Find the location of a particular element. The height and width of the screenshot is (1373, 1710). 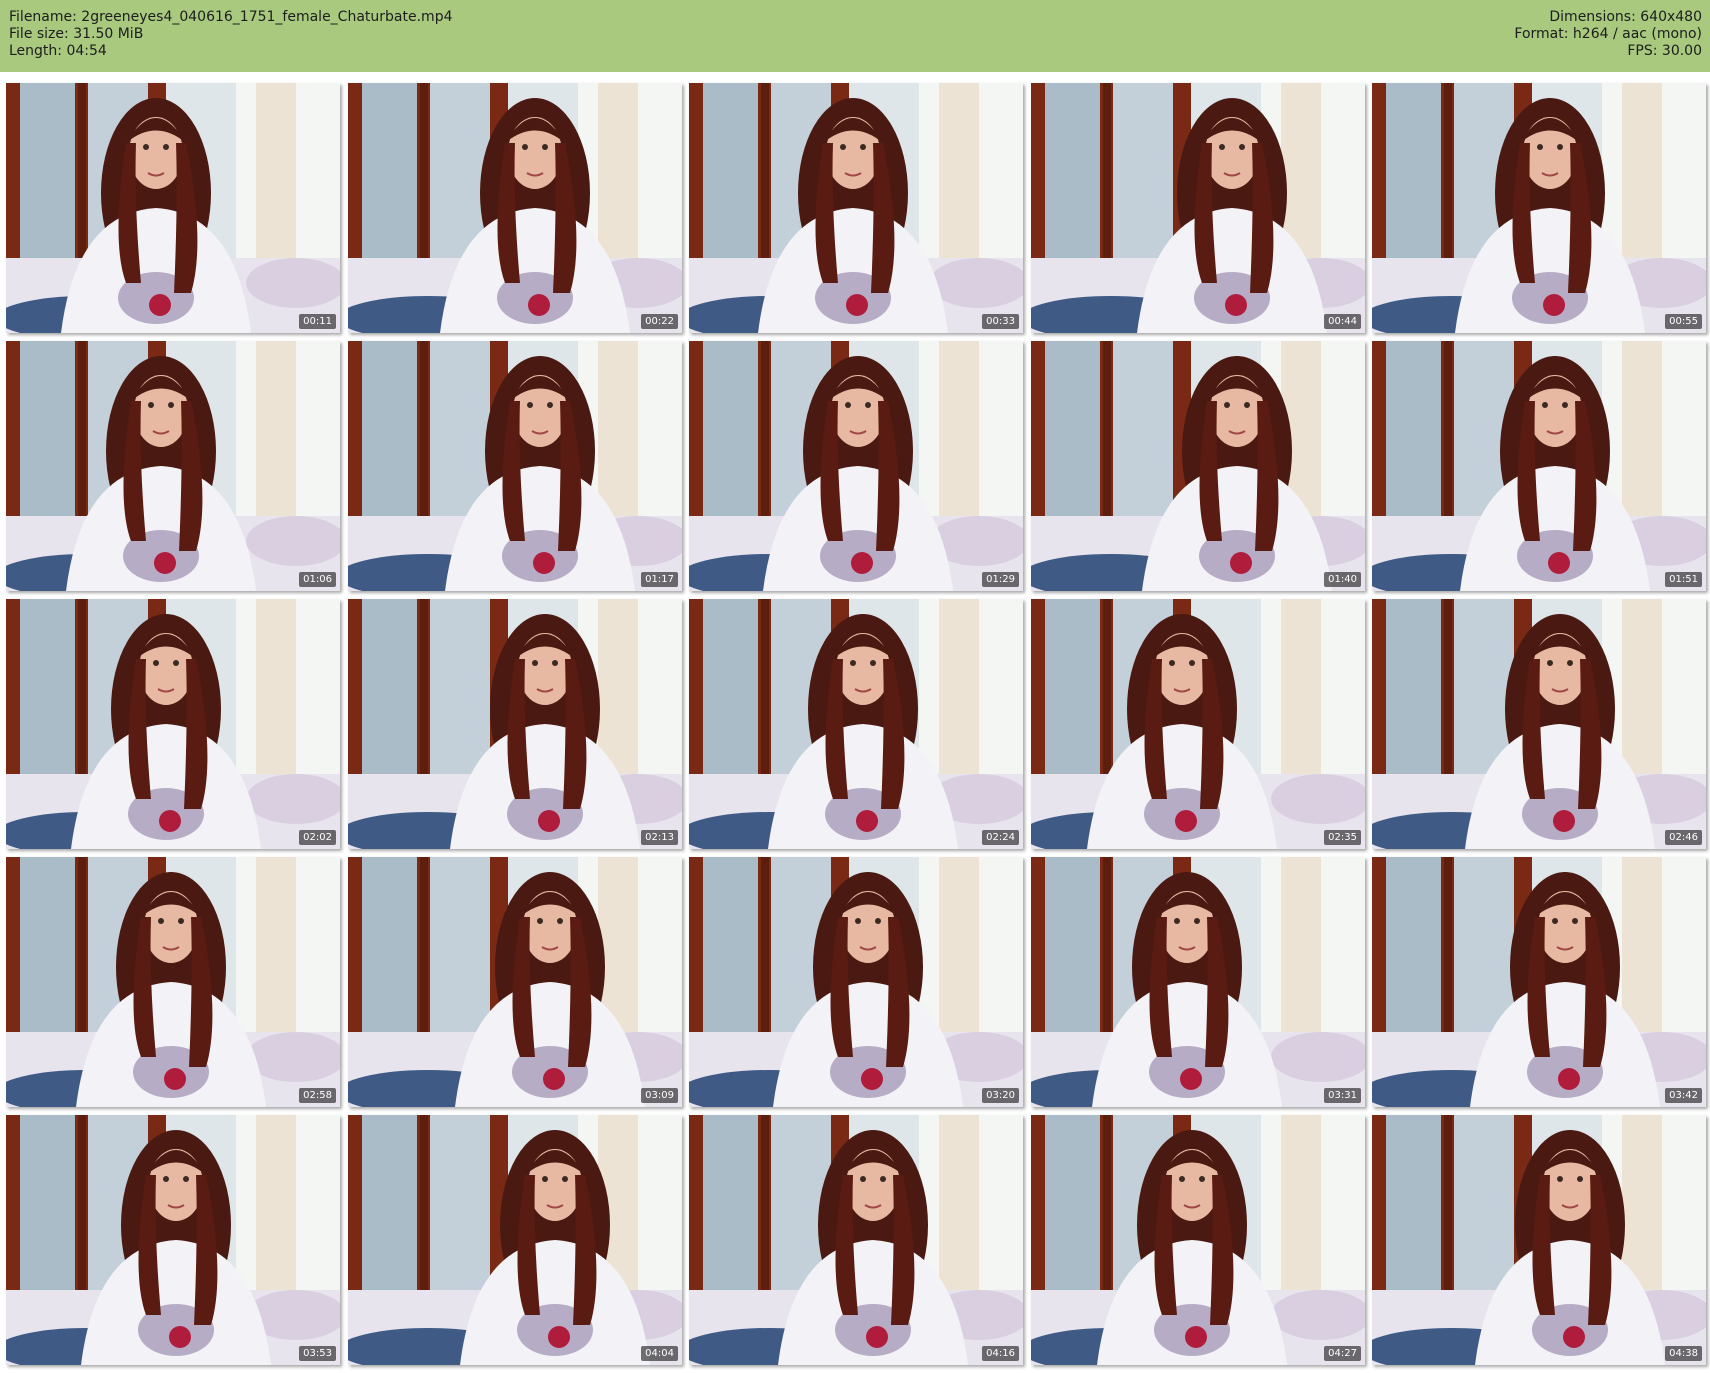

video-frame-thumbnail: 01:40 is located at coordinates (1198, 466).